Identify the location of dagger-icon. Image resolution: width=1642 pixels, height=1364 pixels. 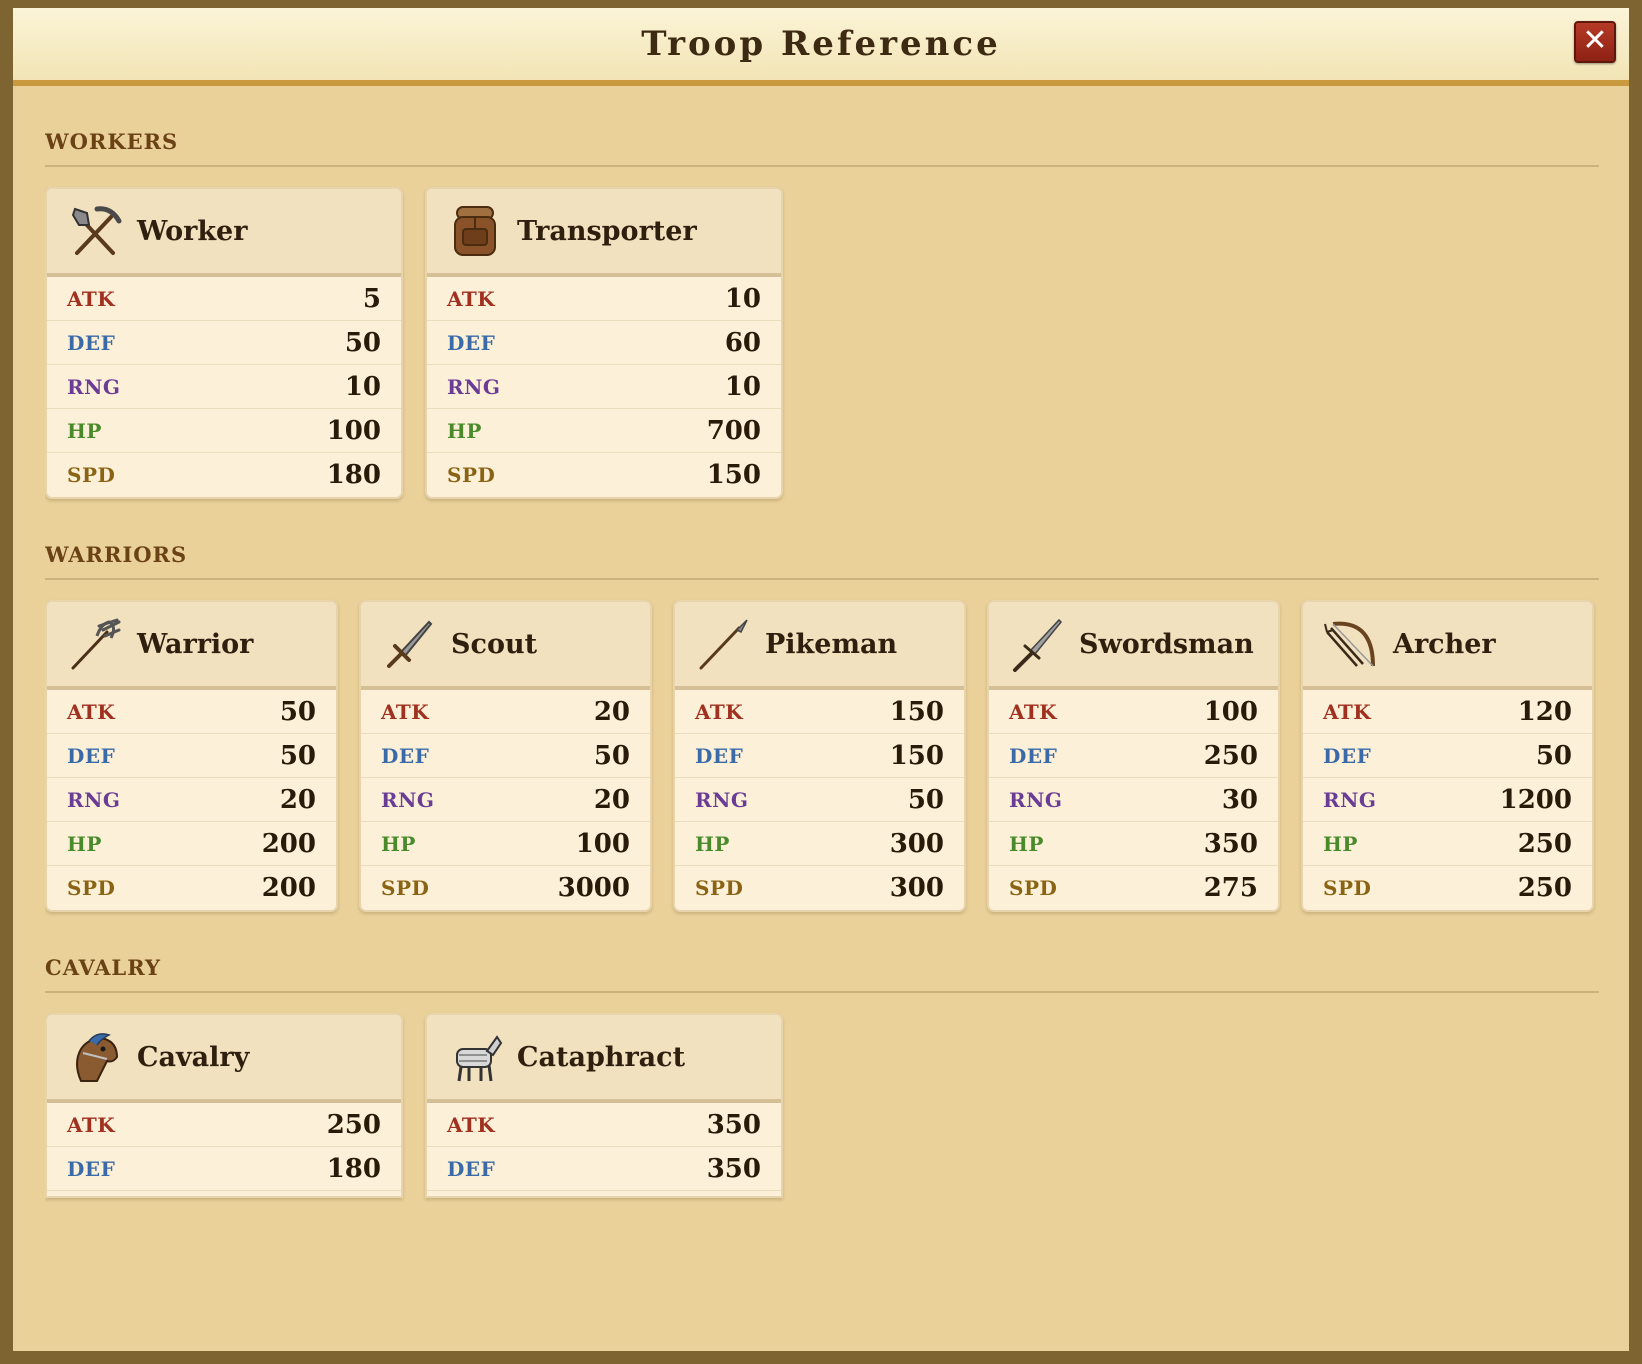
(410, 644).